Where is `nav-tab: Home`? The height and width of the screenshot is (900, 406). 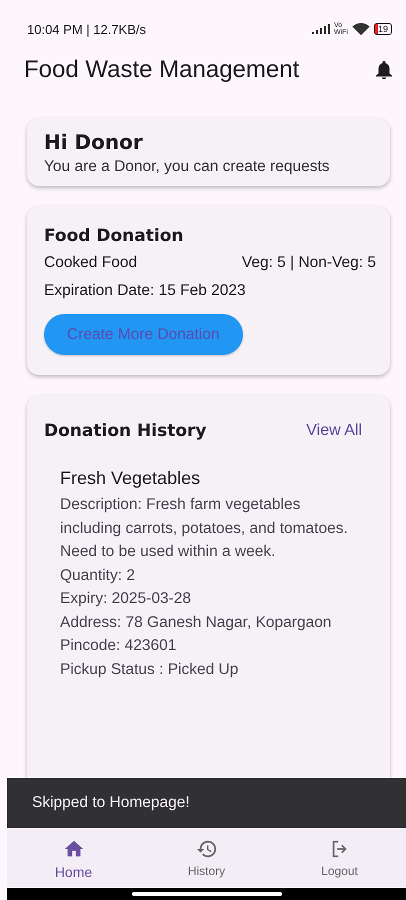
nav-tab: Home is located at coordinates (73, 863).